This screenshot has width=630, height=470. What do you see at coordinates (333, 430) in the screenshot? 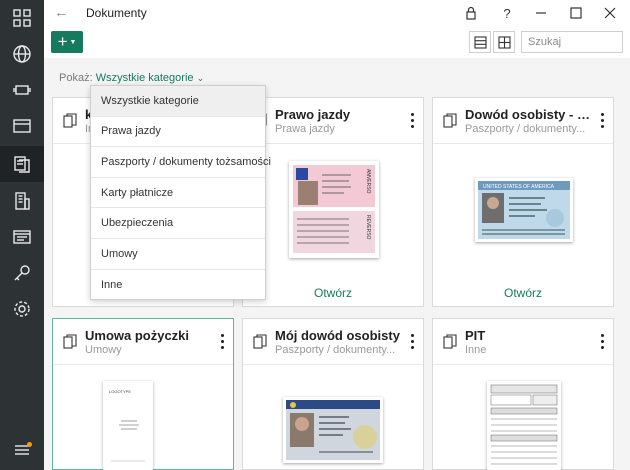
I see `id-card-thumbnail` at bounding box center [333, 430].